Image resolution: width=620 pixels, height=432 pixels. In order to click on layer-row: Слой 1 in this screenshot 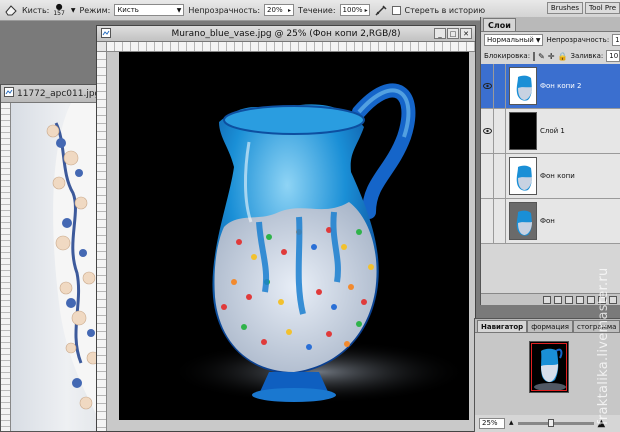, I will do `click(550, 131)`.